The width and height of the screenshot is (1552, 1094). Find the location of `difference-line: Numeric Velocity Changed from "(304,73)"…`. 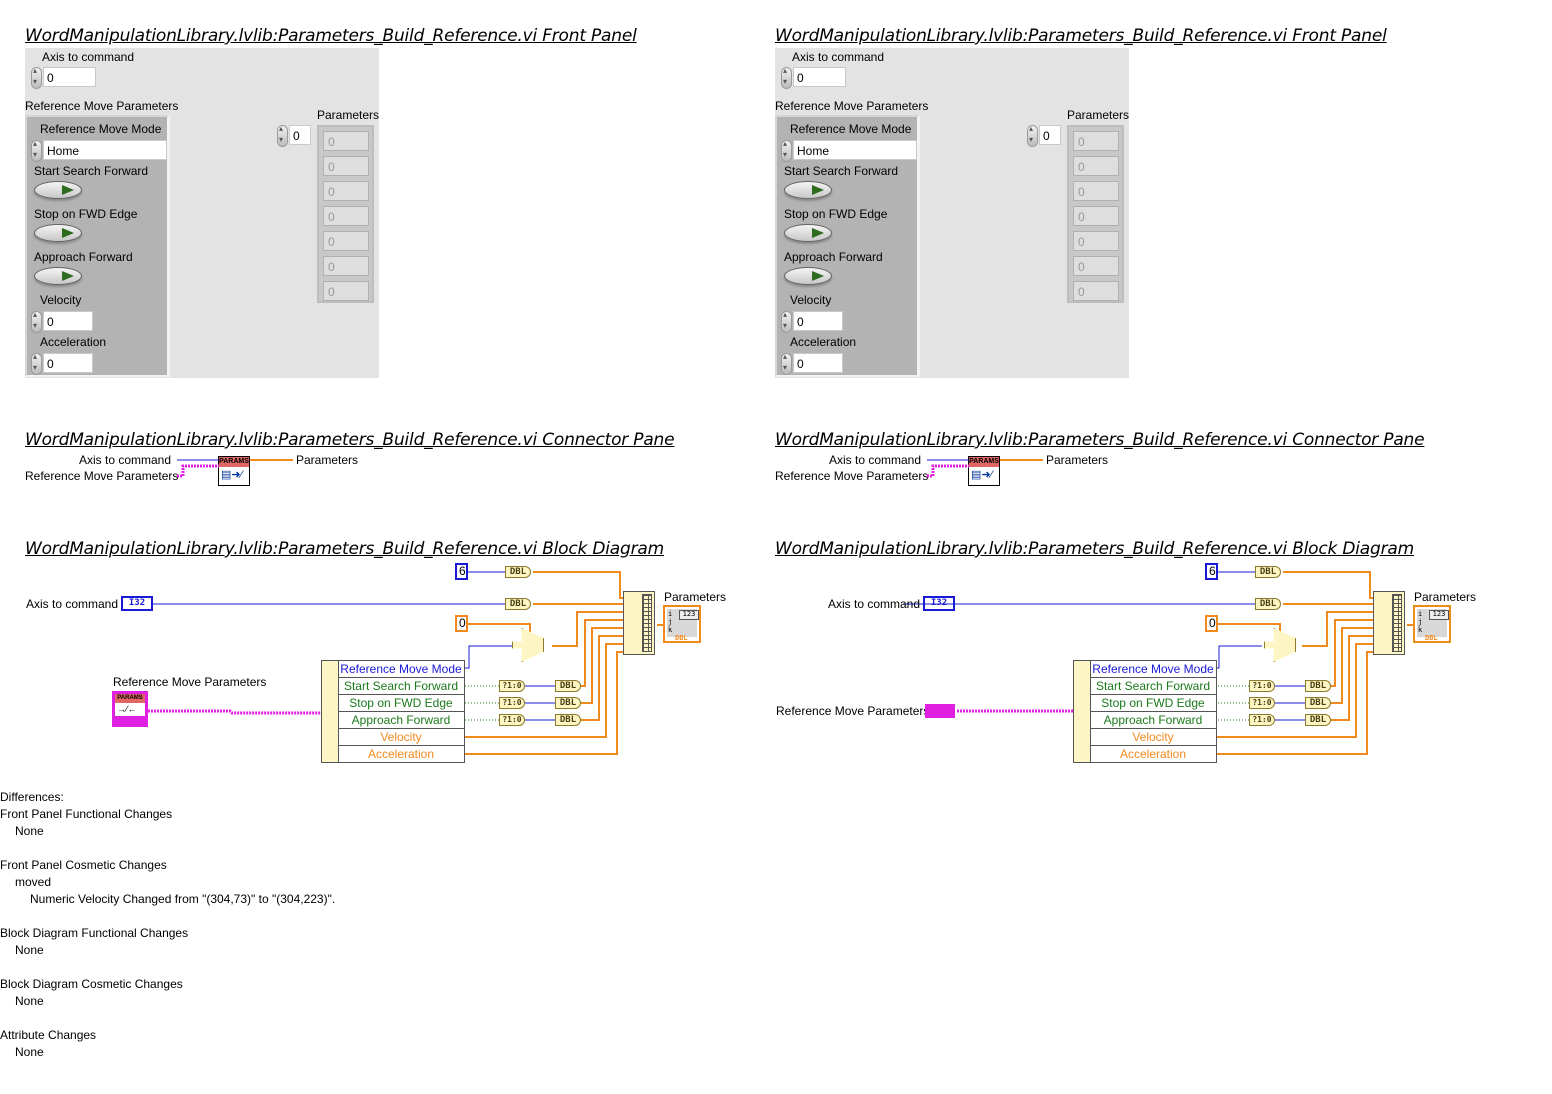

difference-line: Numeric Velocity Changed from "(304,73)"… is located at coordinates (183, 899).